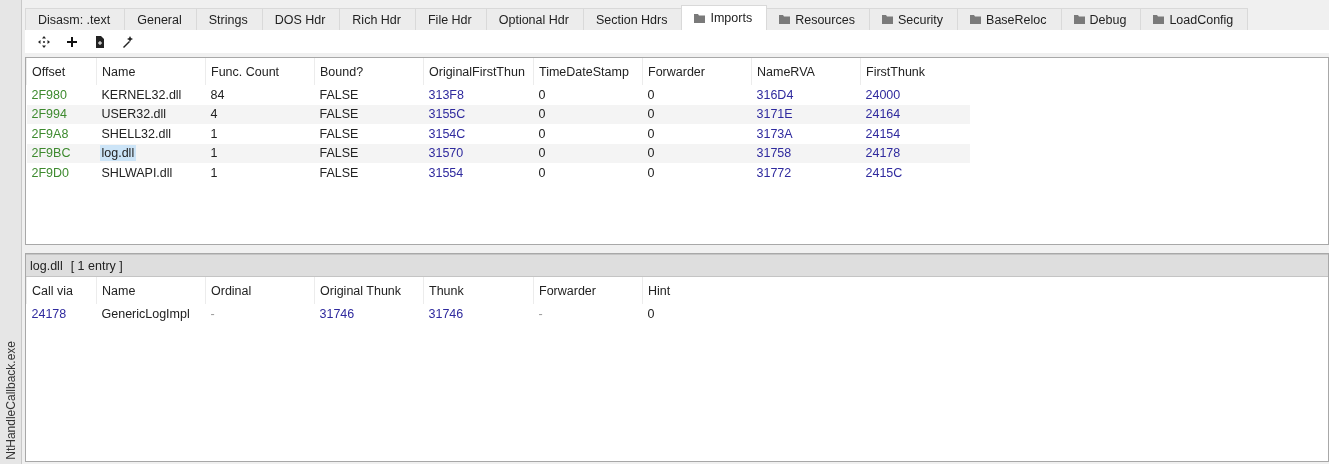  What do you see at coordinates (100, 41) in the screenshot?
I see `add-file-icon` at bounding box center [100, 41].